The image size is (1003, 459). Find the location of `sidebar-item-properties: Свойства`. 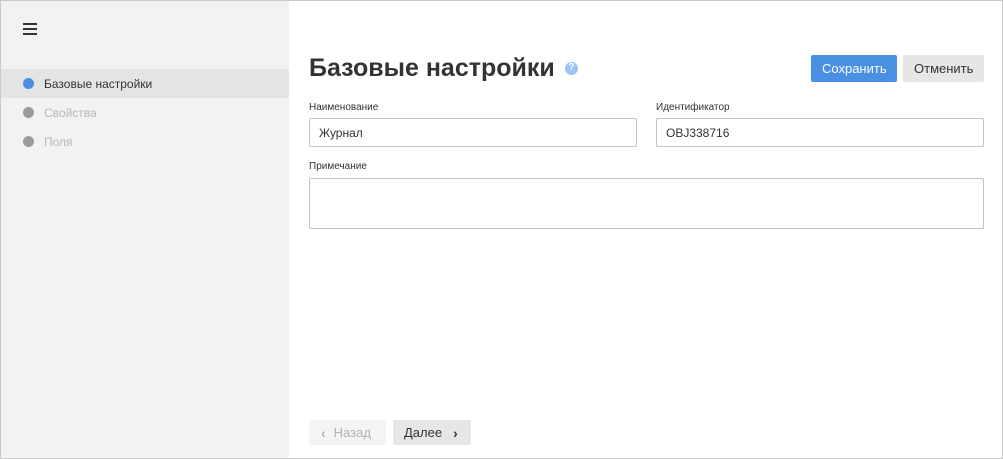

sidebar-item-properties: Свойства is located at coordinates (145, 112).